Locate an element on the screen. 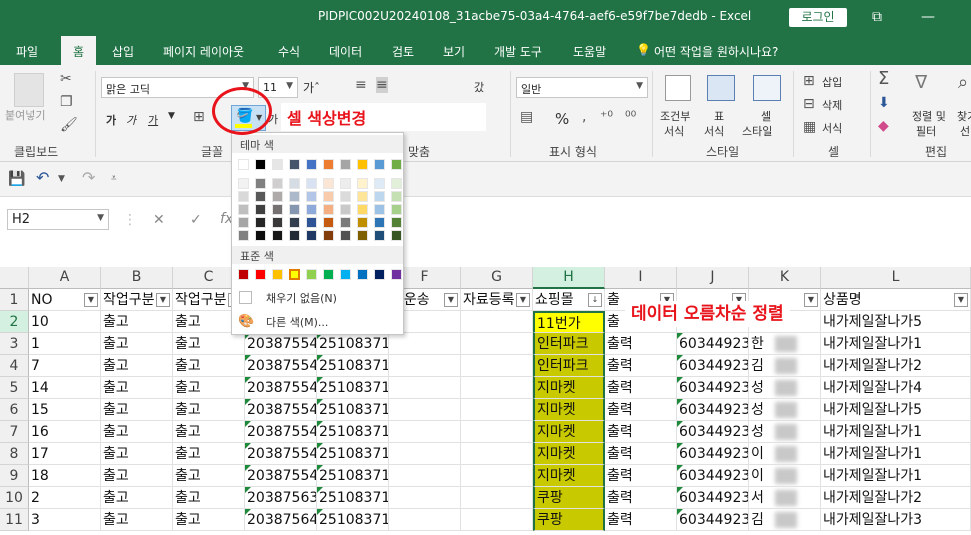 Image resolution: width=971 pixels, height=535 pixels. column-header-j: J is located at coordinates (713, 278).